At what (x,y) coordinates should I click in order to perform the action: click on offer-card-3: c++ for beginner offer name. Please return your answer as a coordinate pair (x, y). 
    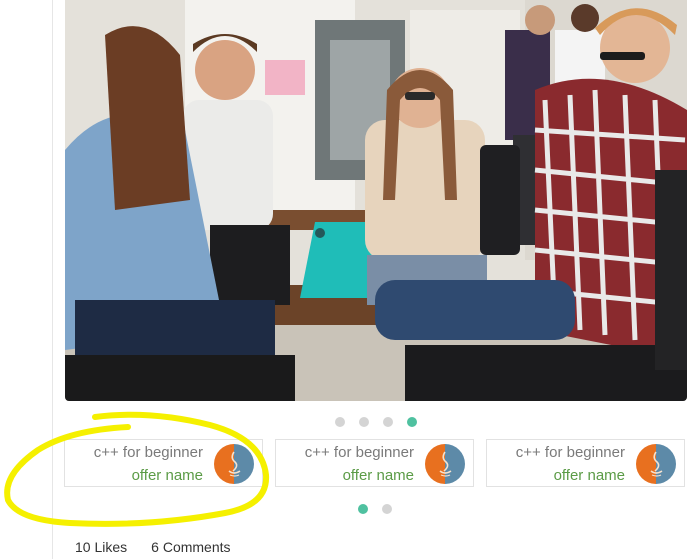
    Looking at the image, I should click on (585, 463).